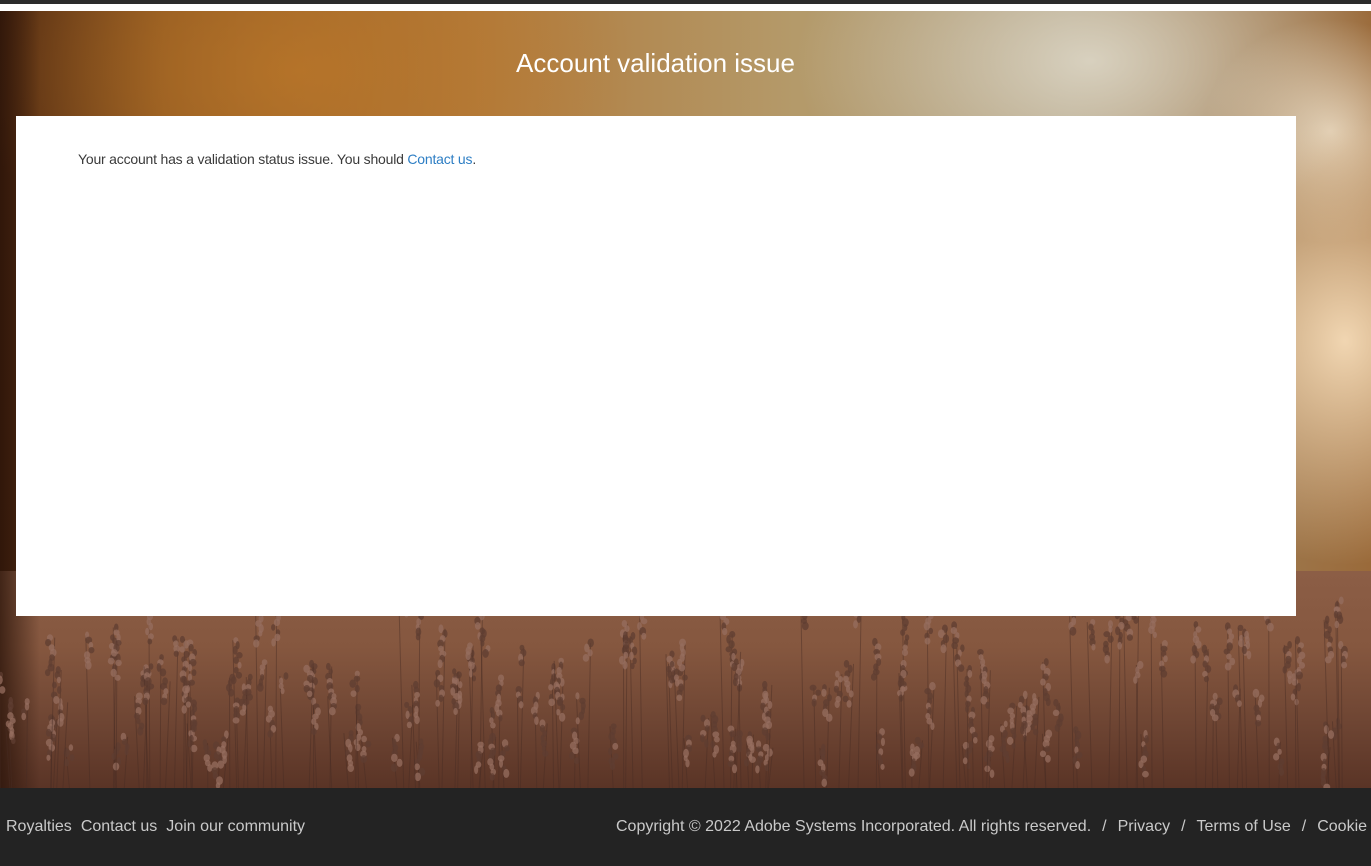 This screenshot has width=1371, height=866. Describe the element at coordinates (235, 826) in the screenshot. I see `footer-link-join-community: Join our community` at that location.